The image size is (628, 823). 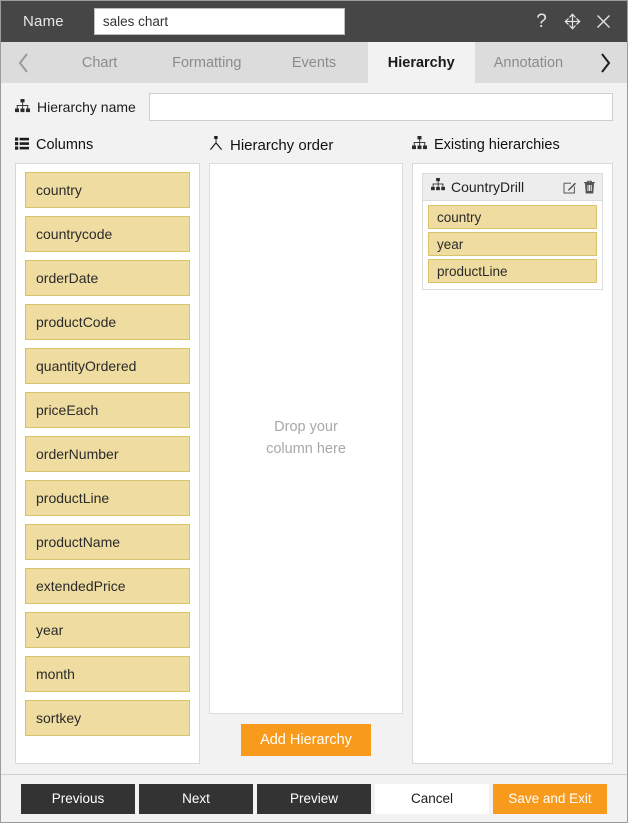 I want to click on columns-panel-title: Columns, so click(x=65, y=145).